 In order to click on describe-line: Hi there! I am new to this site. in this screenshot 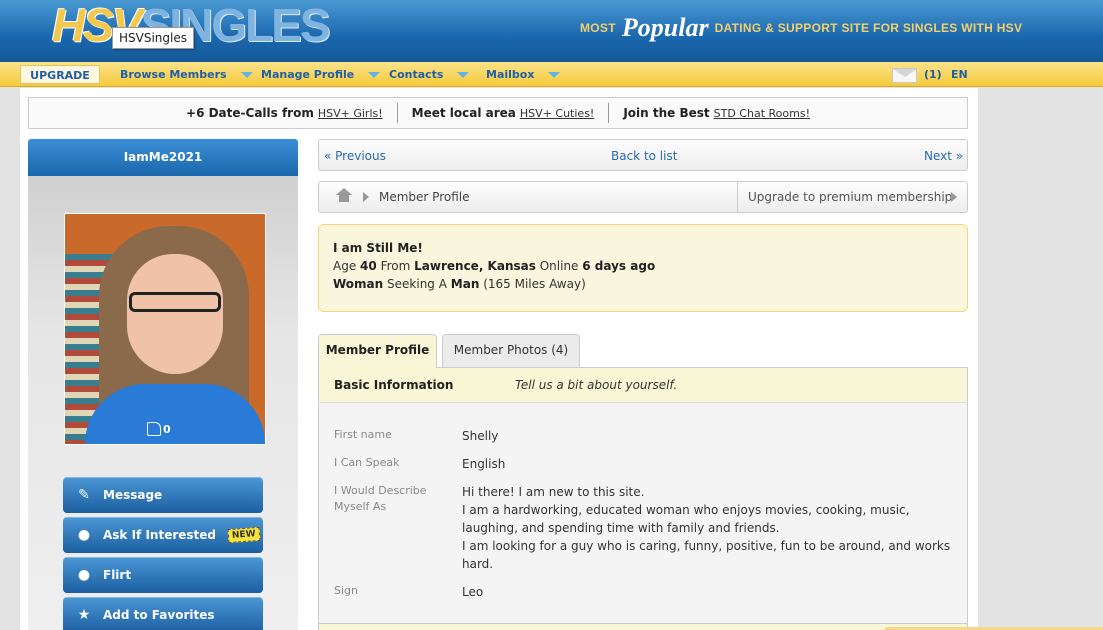, I will do `click(553, 492)`.